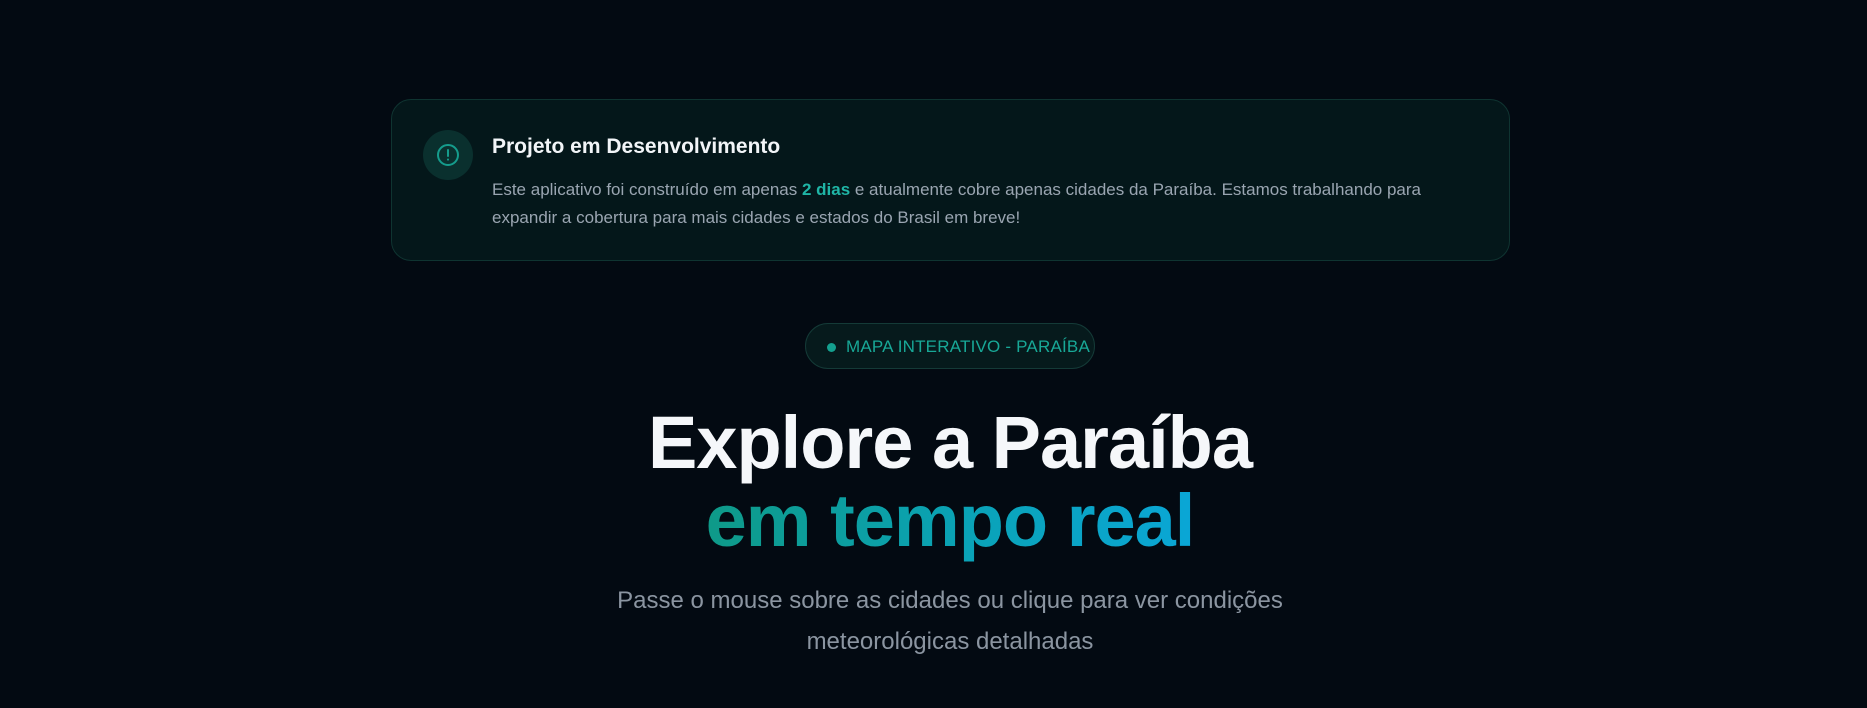 This screenshot has height=708, width=1867. I want to click on notice-icon-container, so click(448, 155).